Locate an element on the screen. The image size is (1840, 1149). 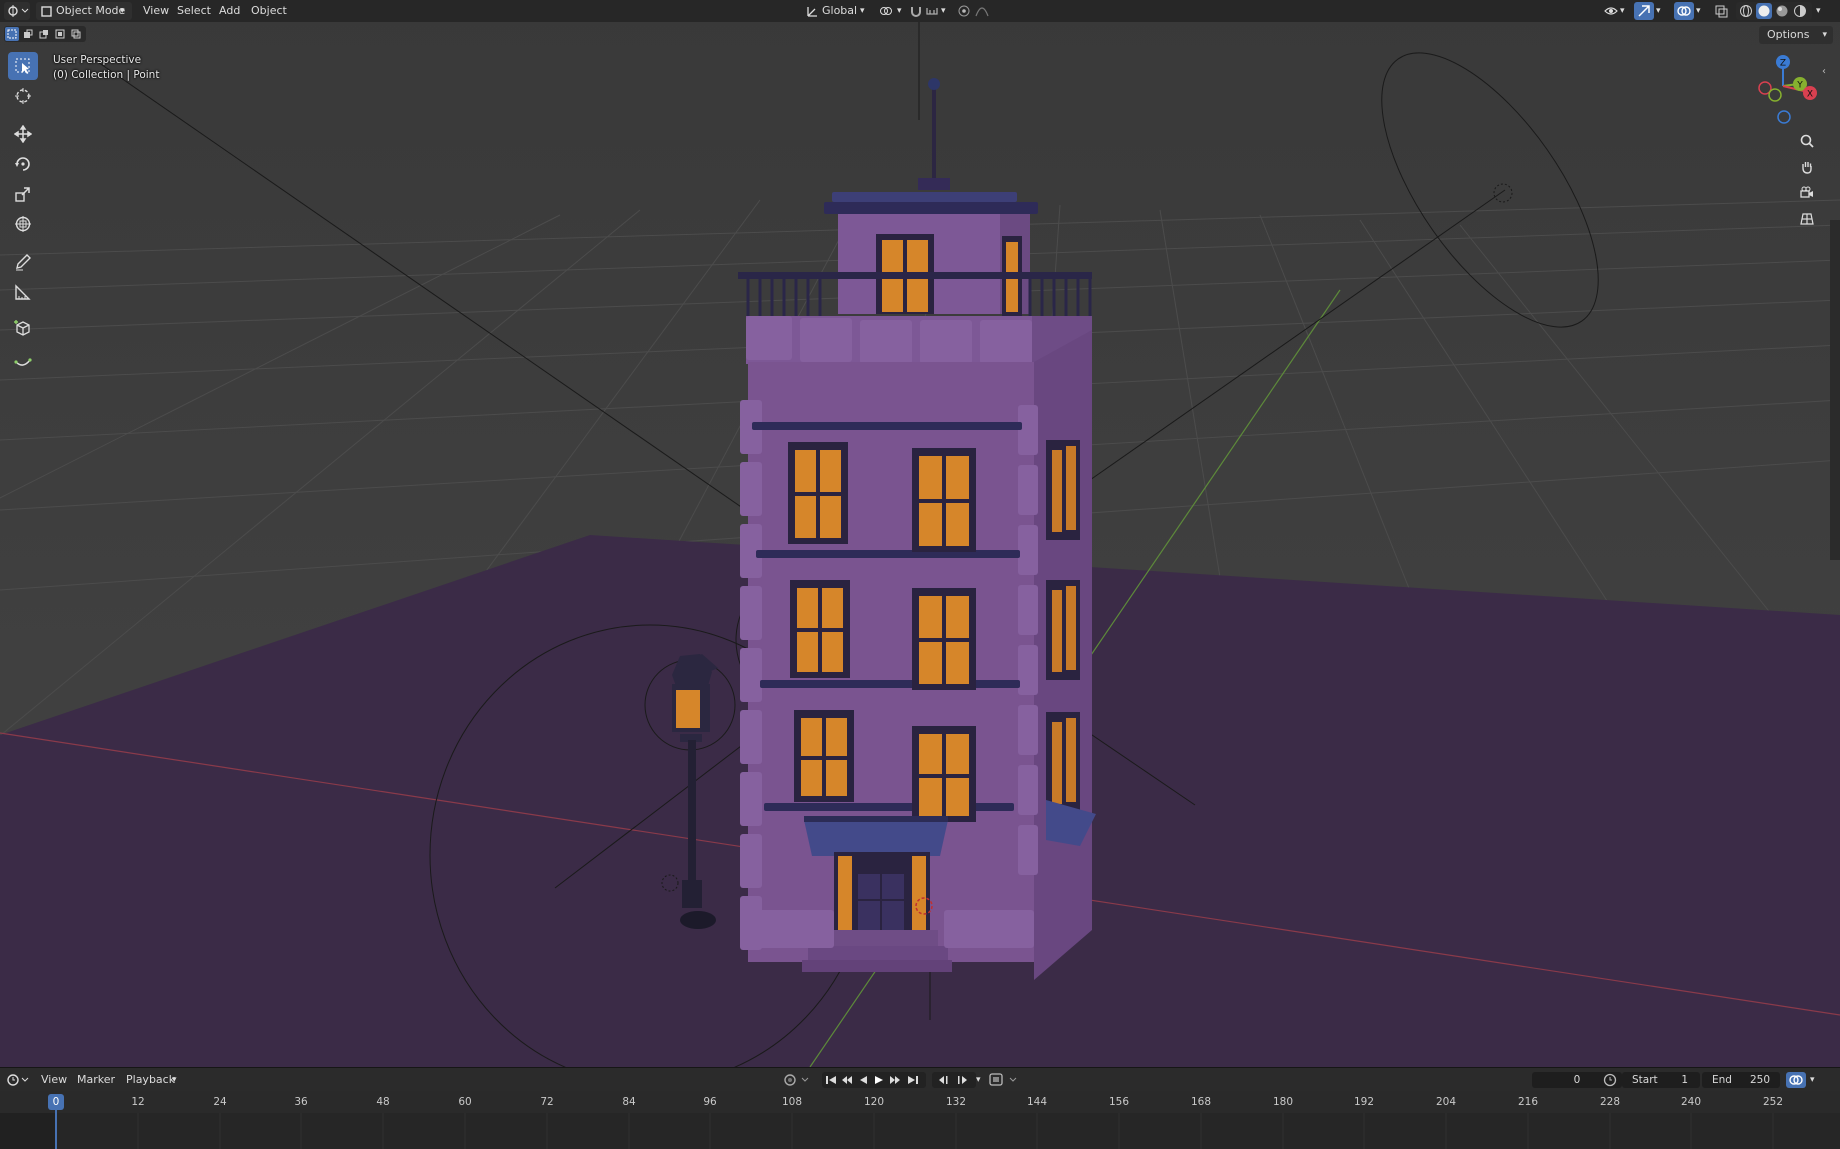
start-frame-field: Start 1 is located at coordinates (1661, 1080).